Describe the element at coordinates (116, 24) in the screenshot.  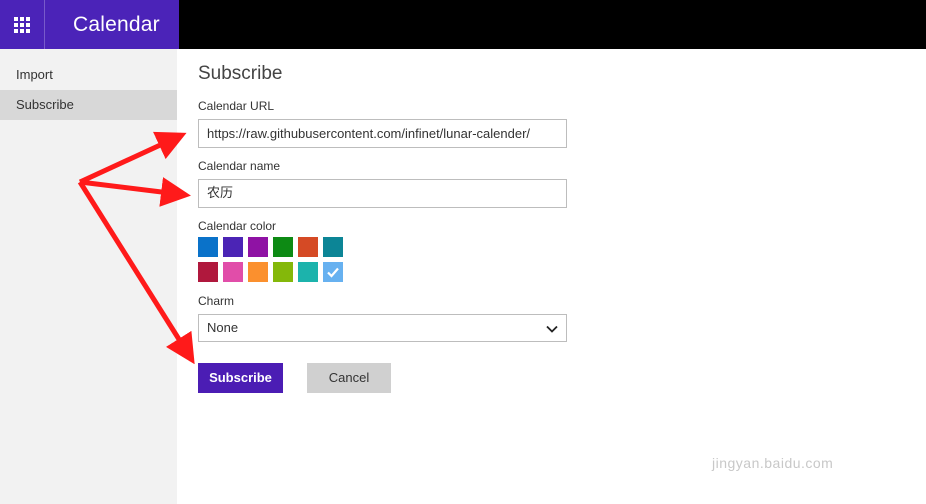
I see `app-title: Calendar` at that location.